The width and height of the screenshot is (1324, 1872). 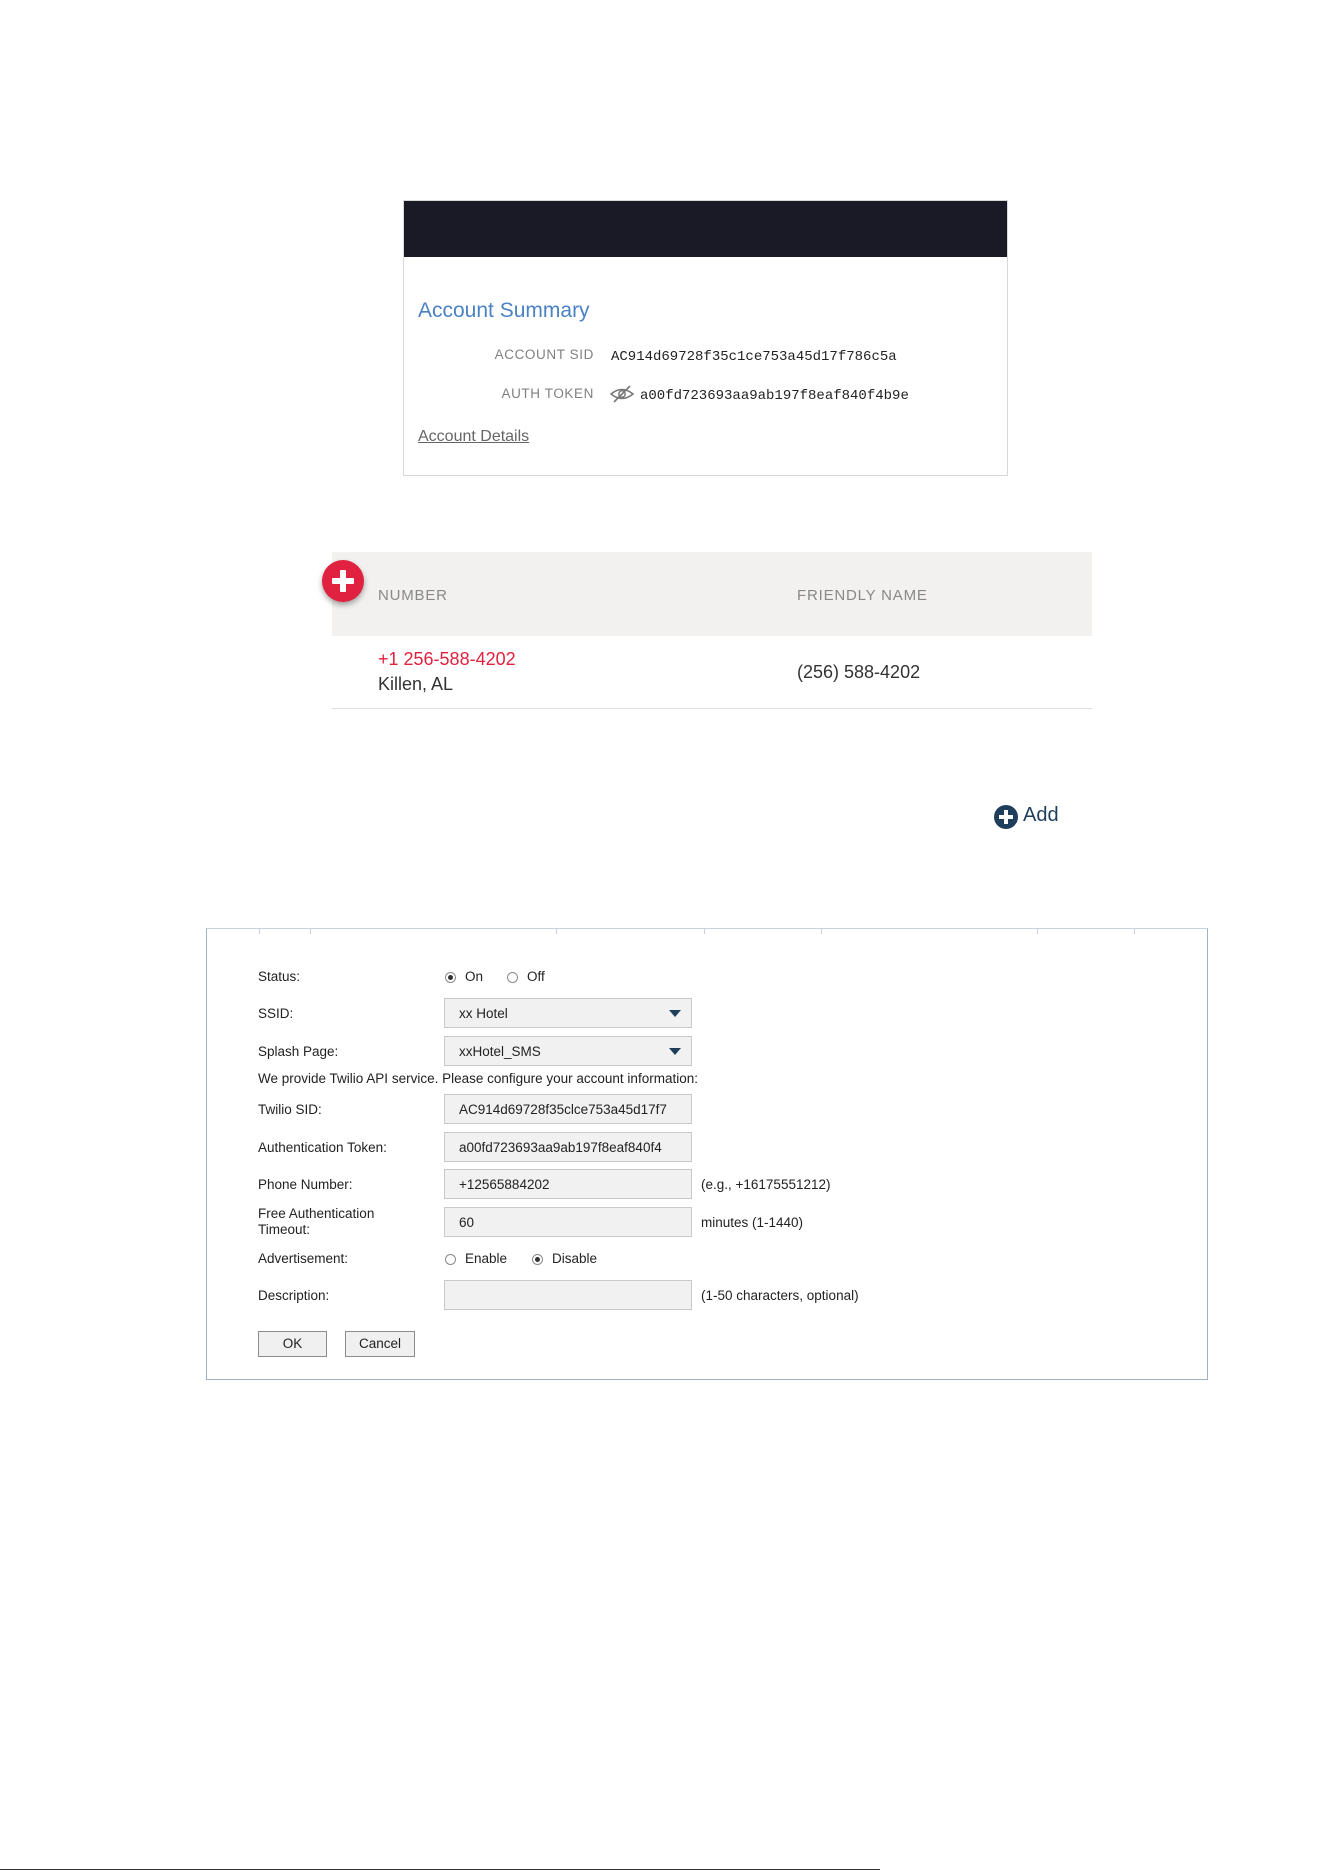 I want to click on advertisement-disable-label: Disable, so click(x=575, y=1258).